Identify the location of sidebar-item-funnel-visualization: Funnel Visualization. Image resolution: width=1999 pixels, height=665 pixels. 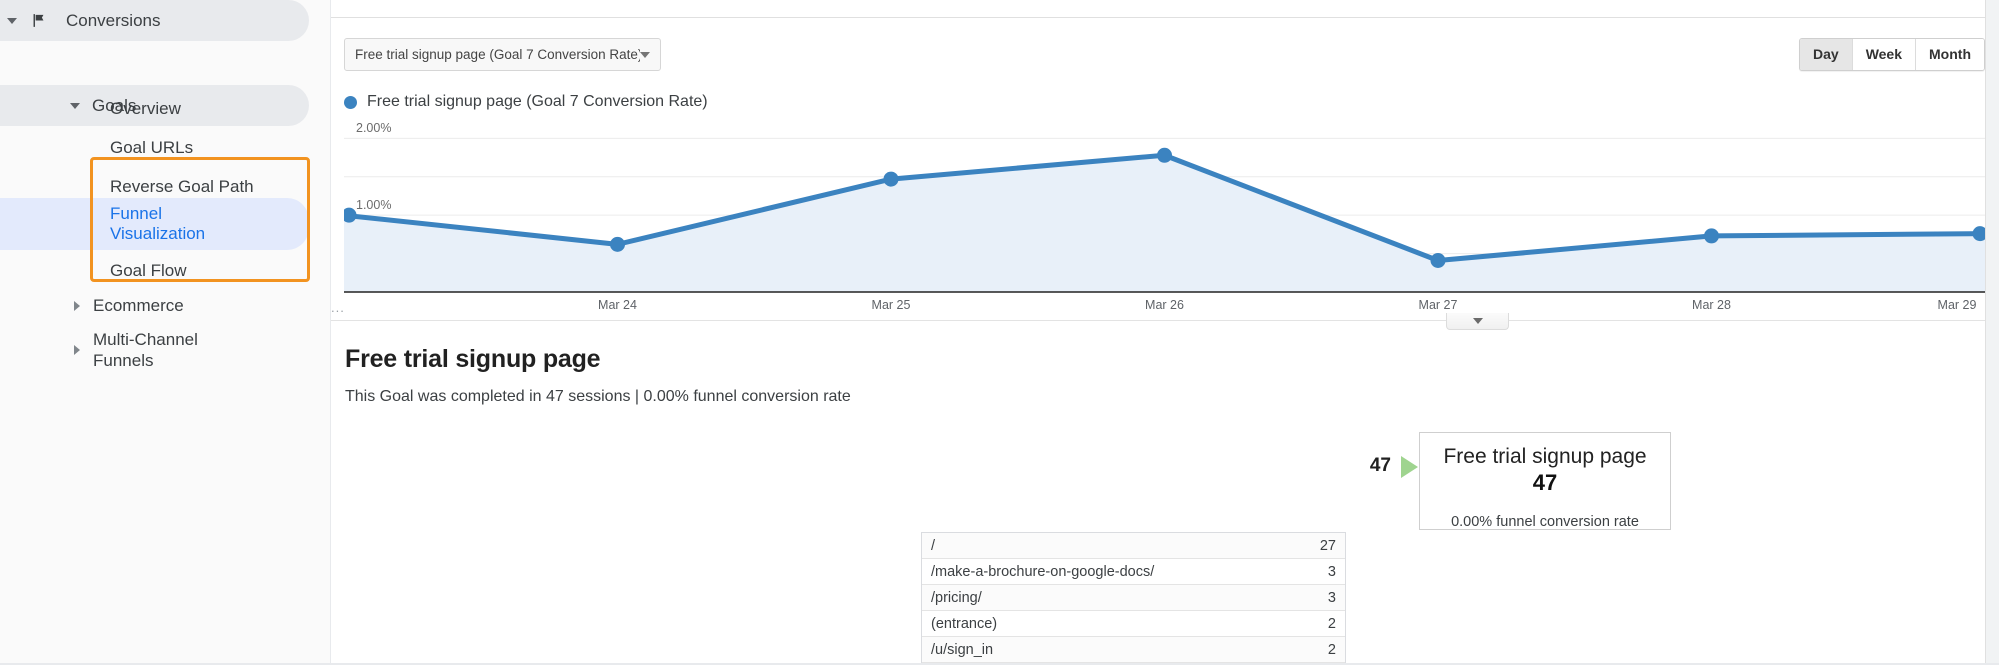
(154, 224).